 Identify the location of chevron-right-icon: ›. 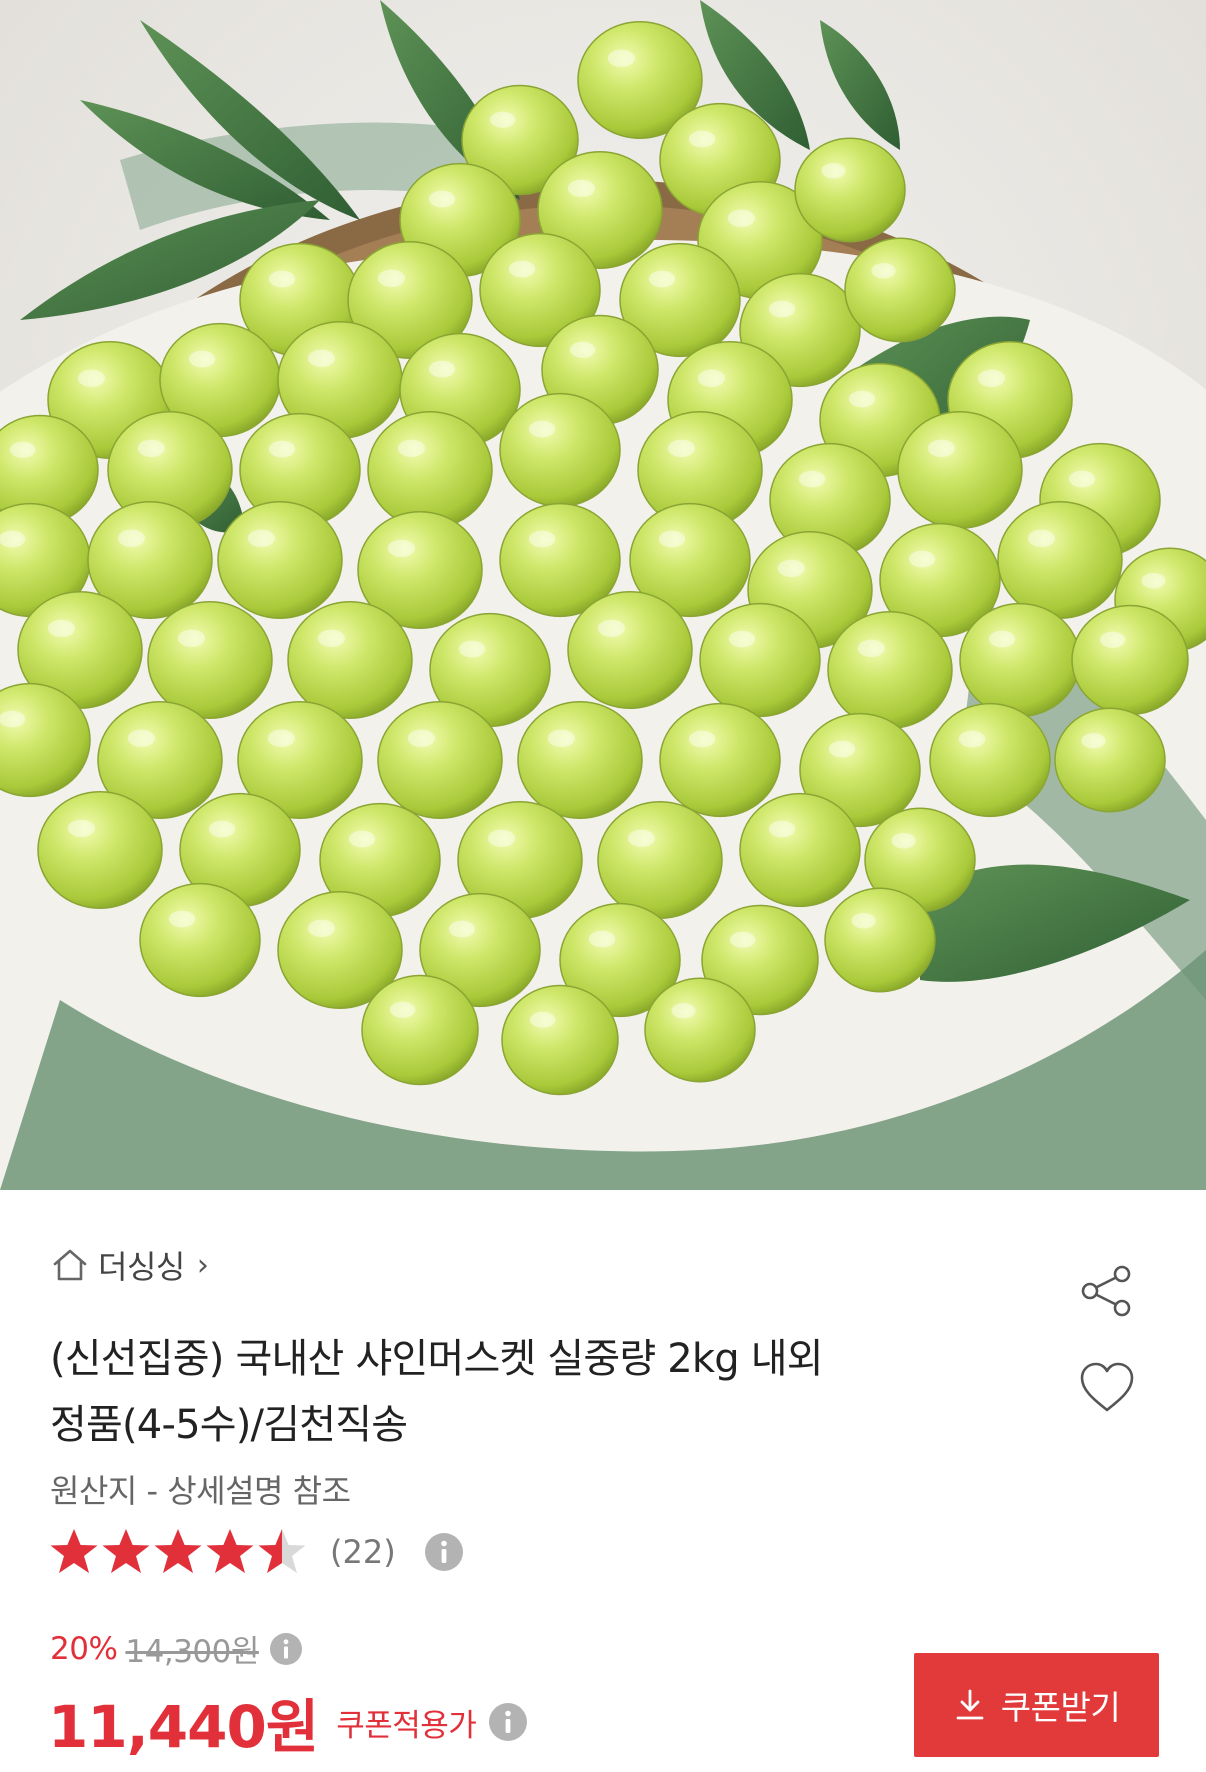
(202, 1265).